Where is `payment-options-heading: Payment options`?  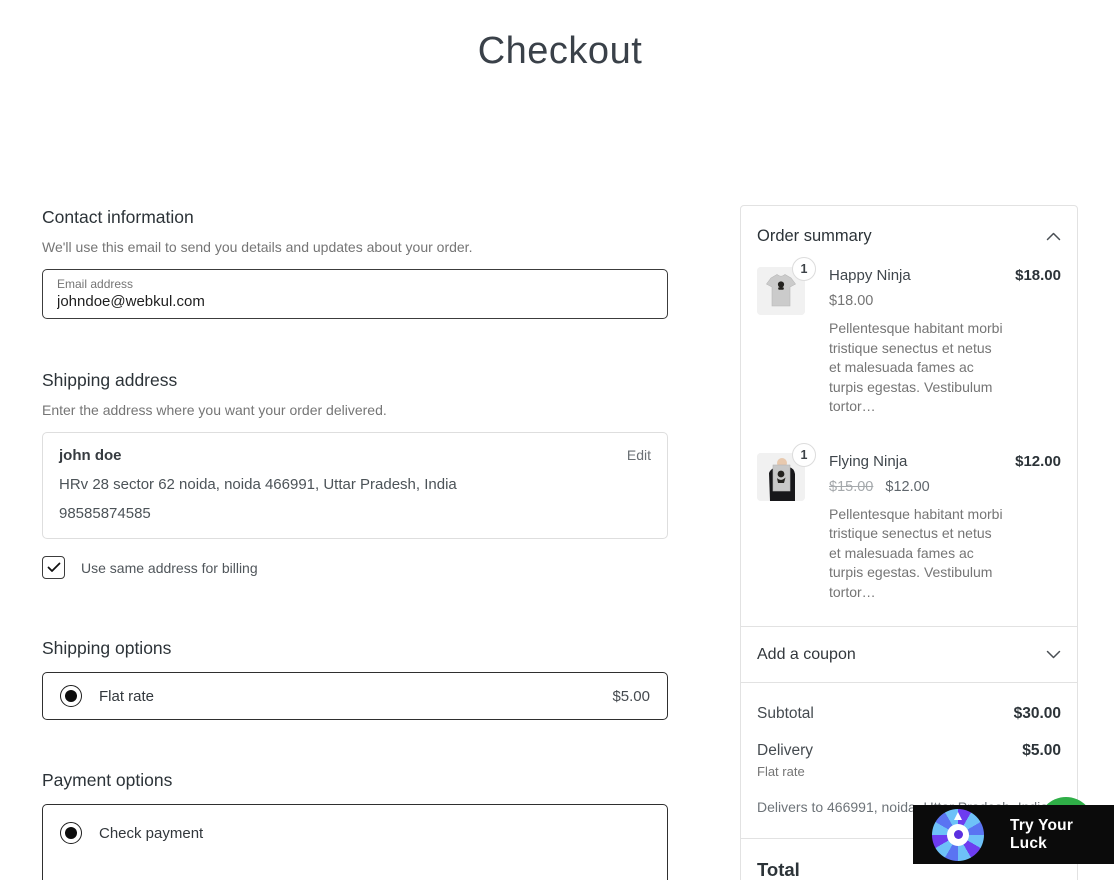 payment-options-heading: Payment options is located at coordinates (107, 780).